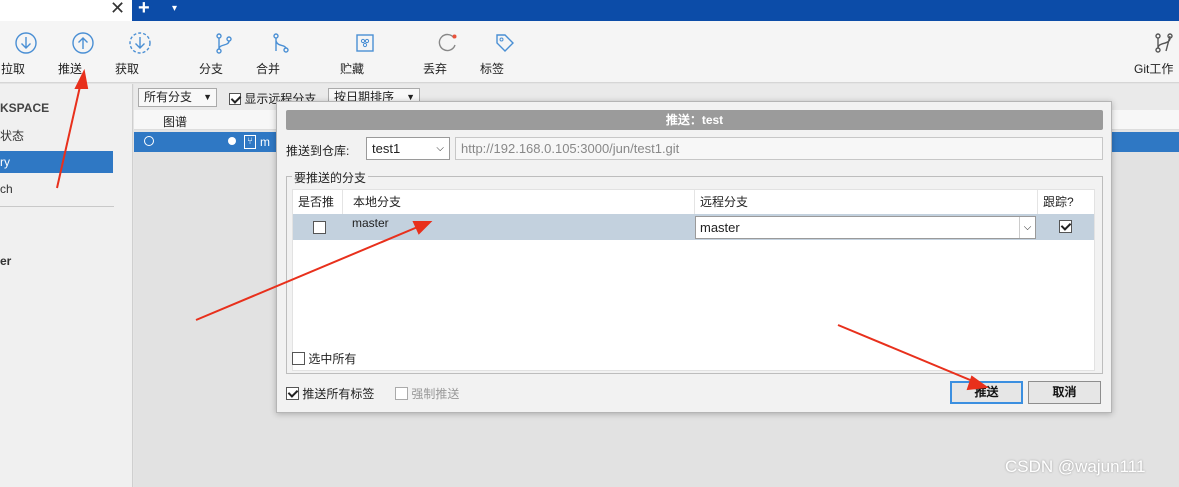 The image size is (1179, 487). I want to click on branch-label: 分支, so click(211, 69).